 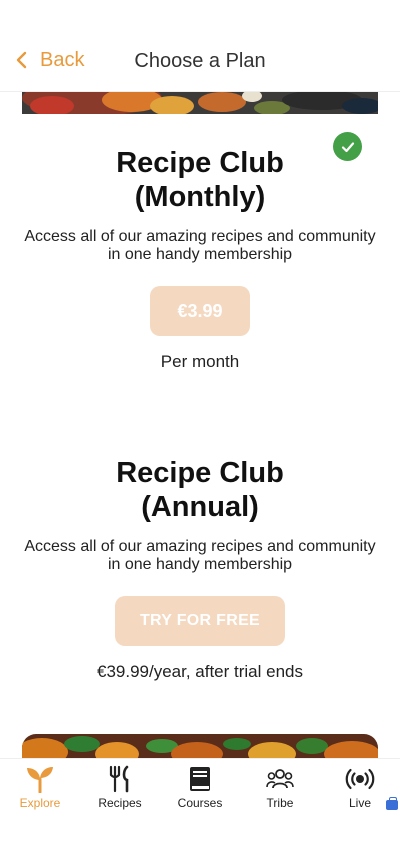 What do you see at coordinates (200, 103) in the screenshot?
I see `food-image-top` at bounding box center [200, 103].